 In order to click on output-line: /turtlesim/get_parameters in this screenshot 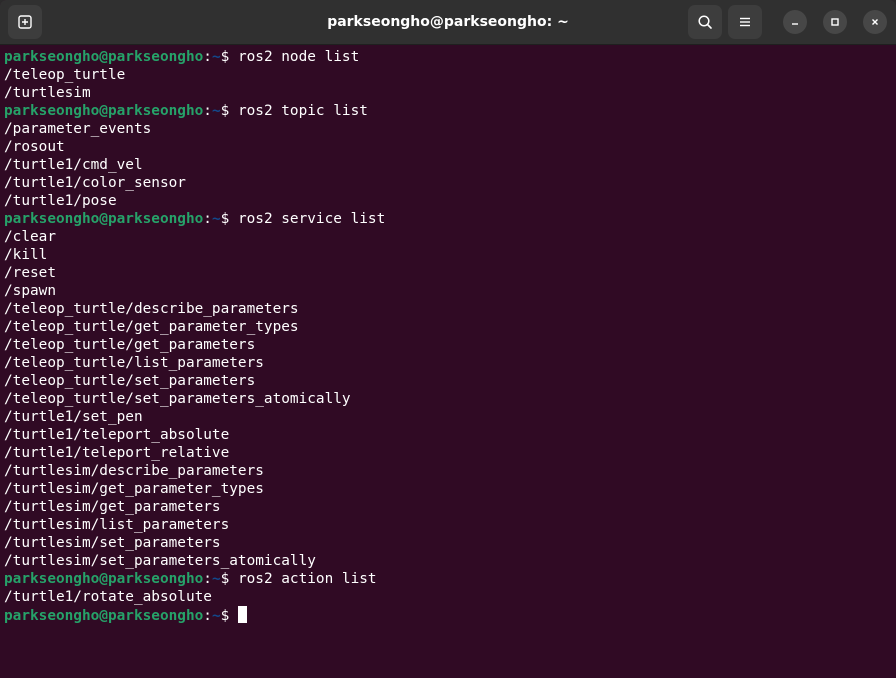, I will do `click(112, 507)`.